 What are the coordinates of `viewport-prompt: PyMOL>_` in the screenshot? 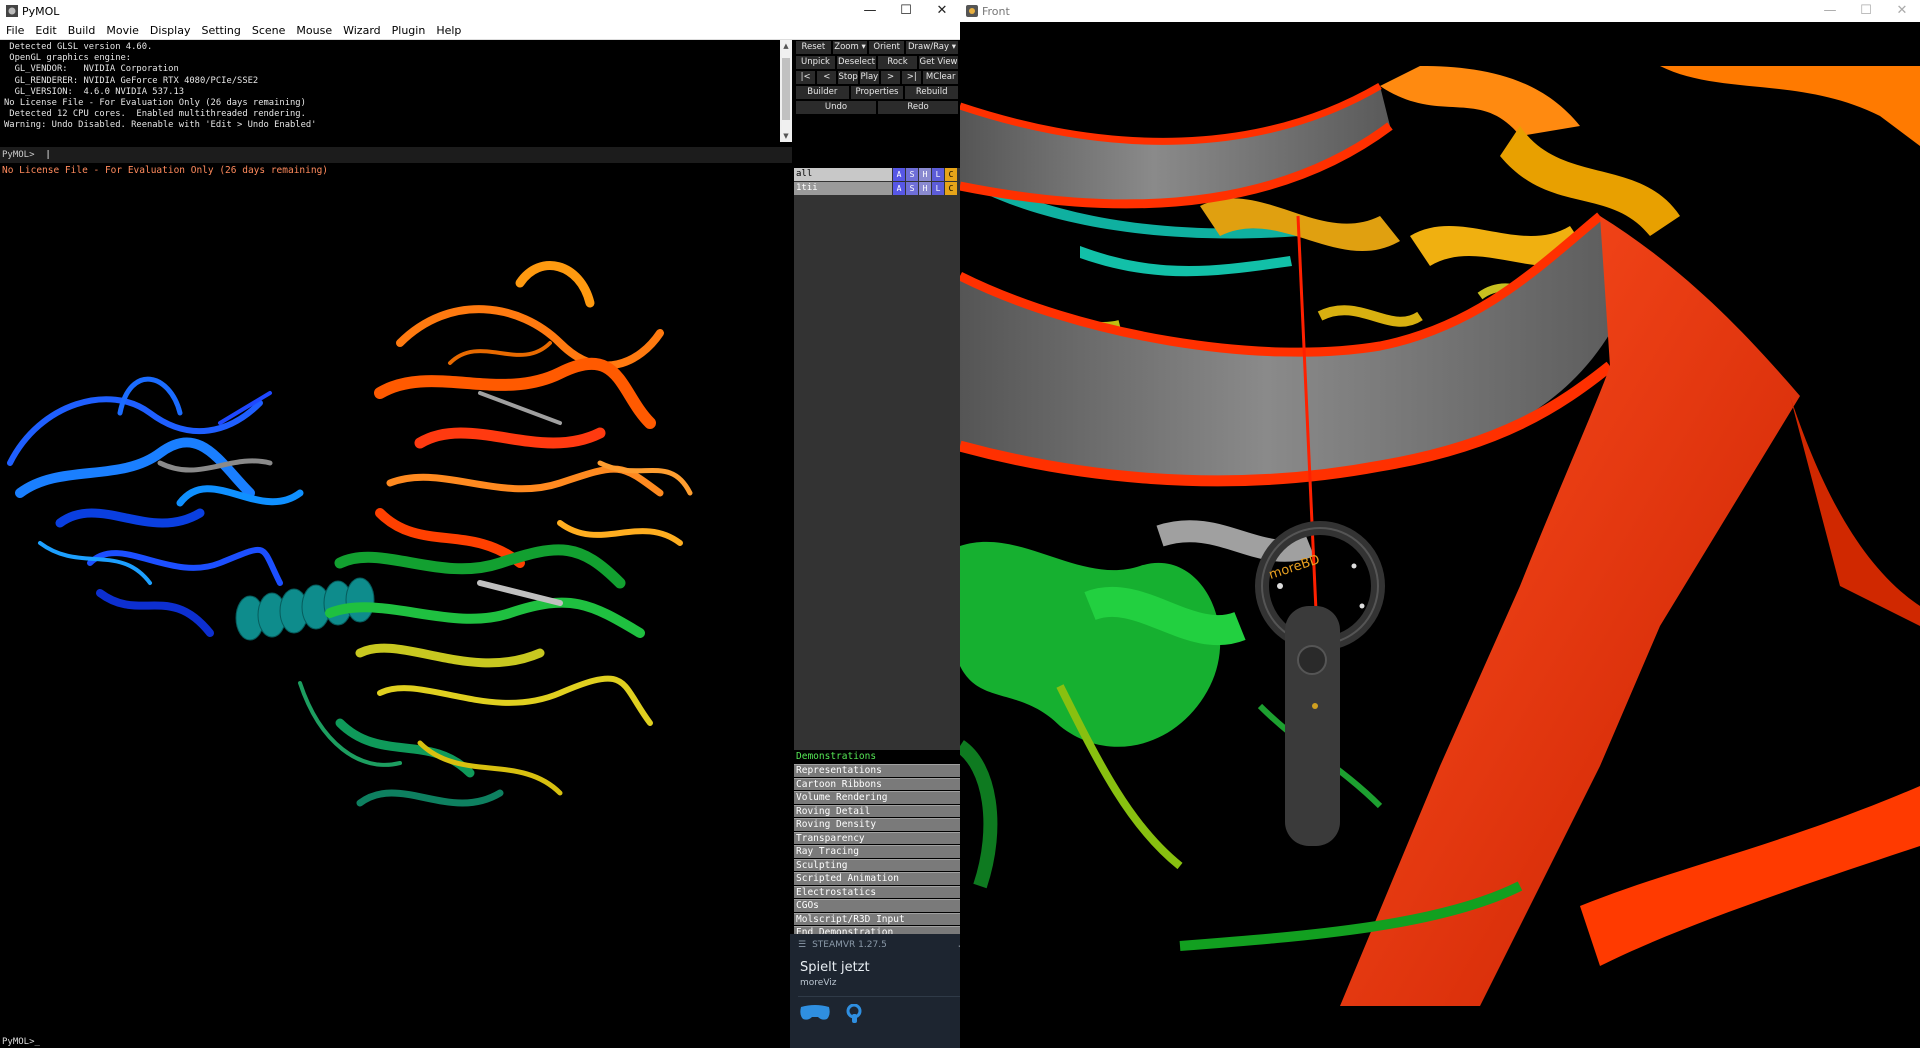 It's located at (396, 1042).